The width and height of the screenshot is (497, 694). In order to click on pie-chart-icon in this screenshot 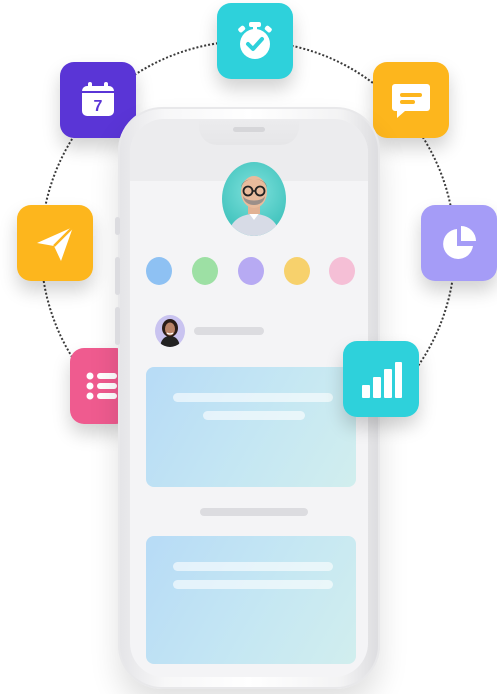, I will do `click(459, 243)`.